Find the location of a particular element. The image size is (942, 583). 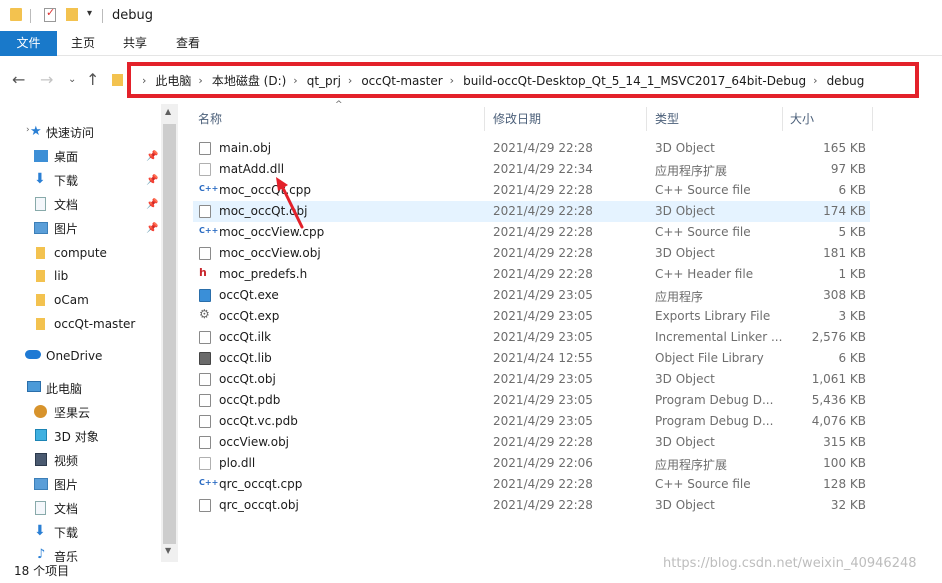

nav-label: 下载 is located at coordinates (66, 180).